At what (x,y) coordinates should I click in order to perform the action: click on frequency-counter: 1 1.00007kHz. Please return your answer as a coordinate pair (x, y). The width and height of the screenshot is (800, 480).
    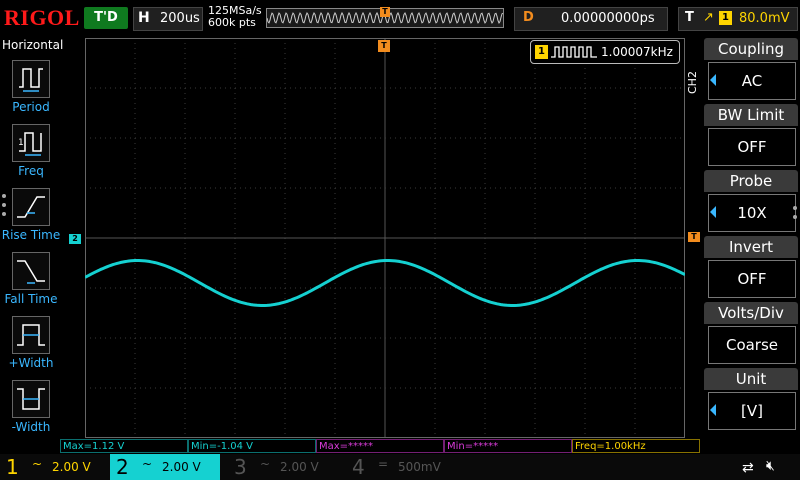
    Looking at the image, I should click on (605, 52).